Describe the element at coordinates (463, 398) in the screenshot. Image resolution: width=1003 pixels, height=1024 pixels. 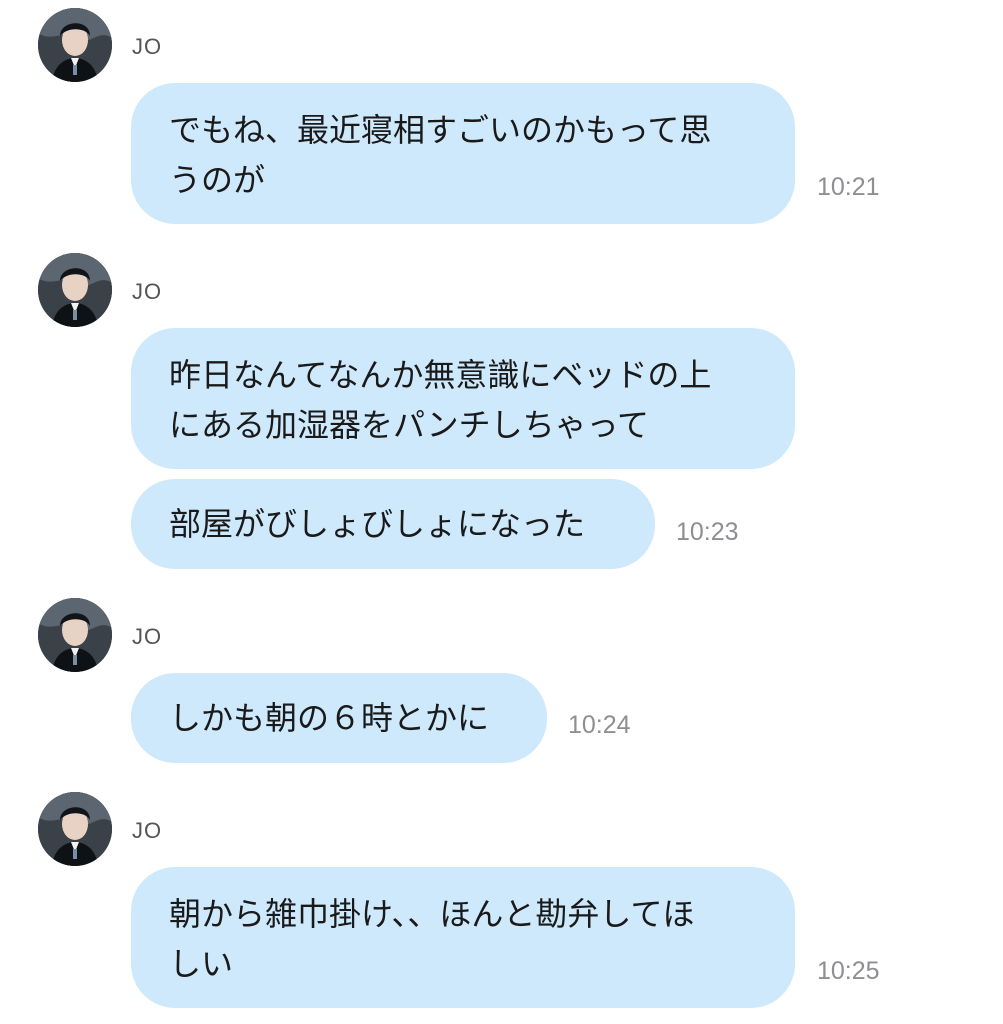
I see `message-bubble: 昨日なんてなんか無意識にベッドの上 にある加湿器をパンチしちゃって` at that location.